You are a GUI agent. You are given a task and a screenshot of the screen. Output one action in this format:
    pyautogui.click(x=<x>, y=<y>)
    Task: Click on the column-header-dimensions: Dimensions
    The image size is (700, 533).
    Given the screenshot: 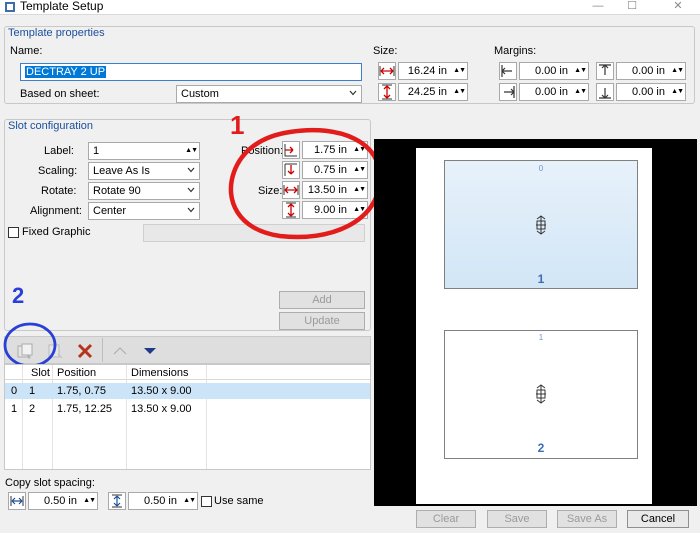 What is the action you would take?
    pyautogui.click(x=159, y=373)
    